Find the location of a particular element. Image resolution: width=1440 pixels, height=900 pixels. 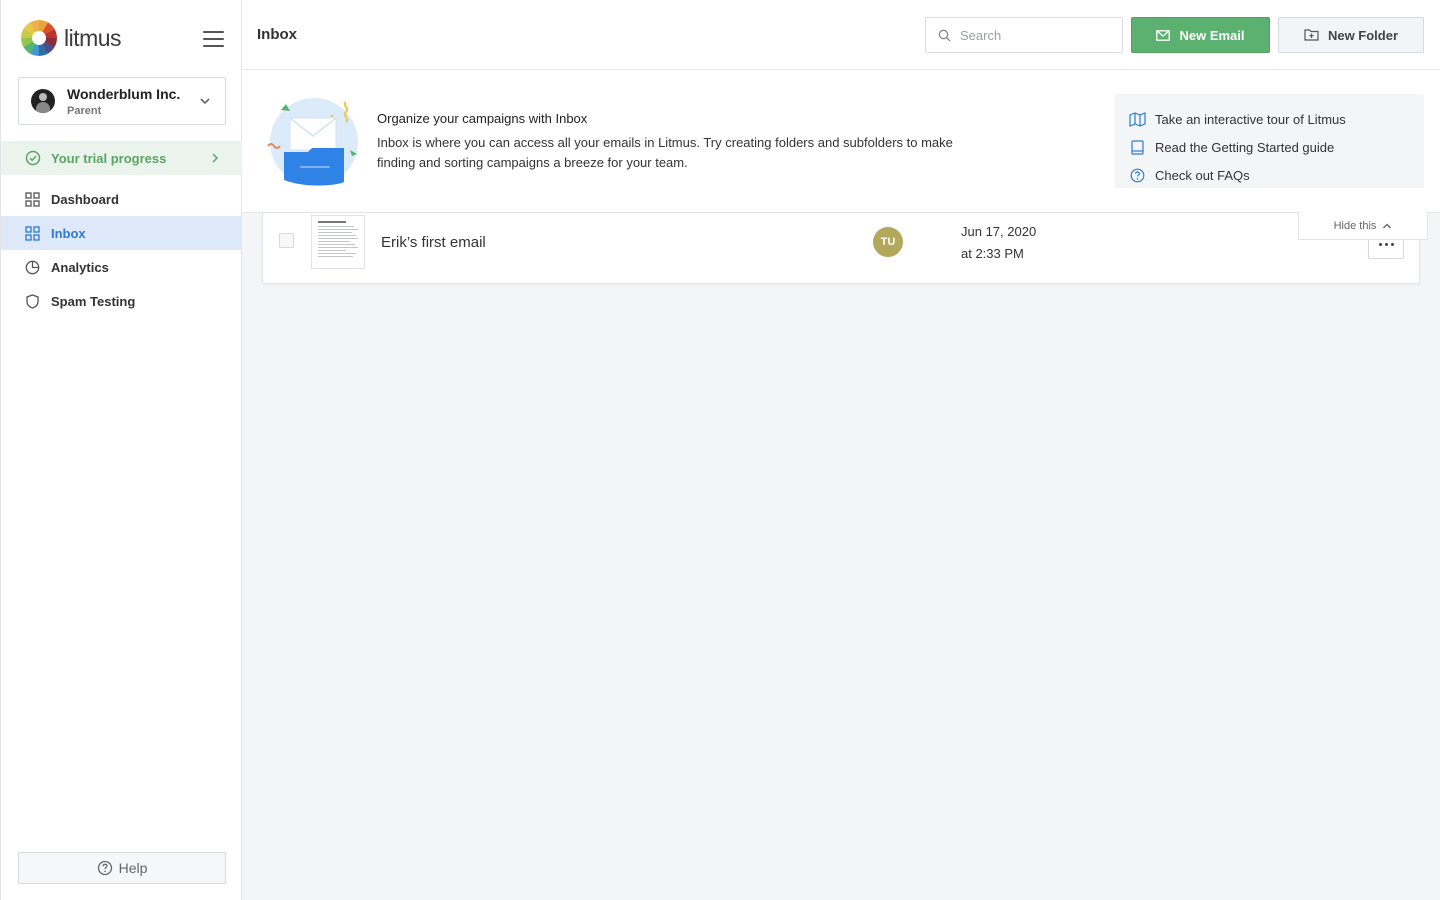

account-switcher: Wonderblum Inc. Parent is located at coordinates (122, 101).